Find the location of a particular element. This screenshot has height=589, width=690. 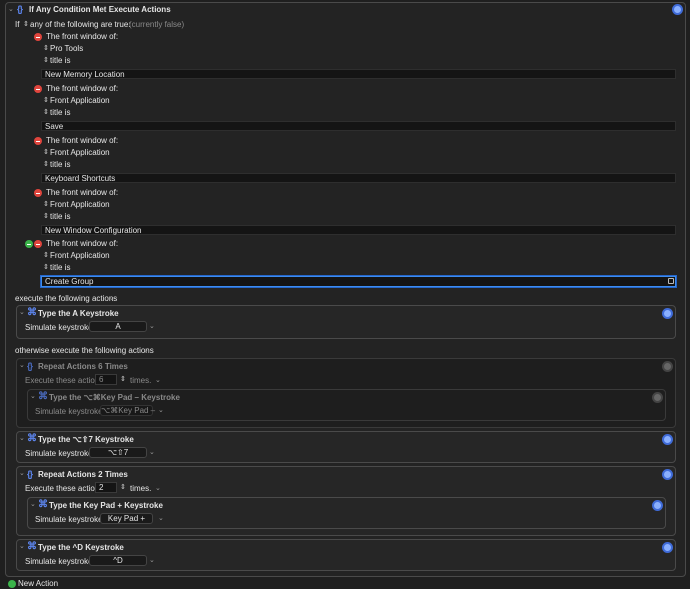

keystroke-field: ^D is located at coordinates (118, 560).